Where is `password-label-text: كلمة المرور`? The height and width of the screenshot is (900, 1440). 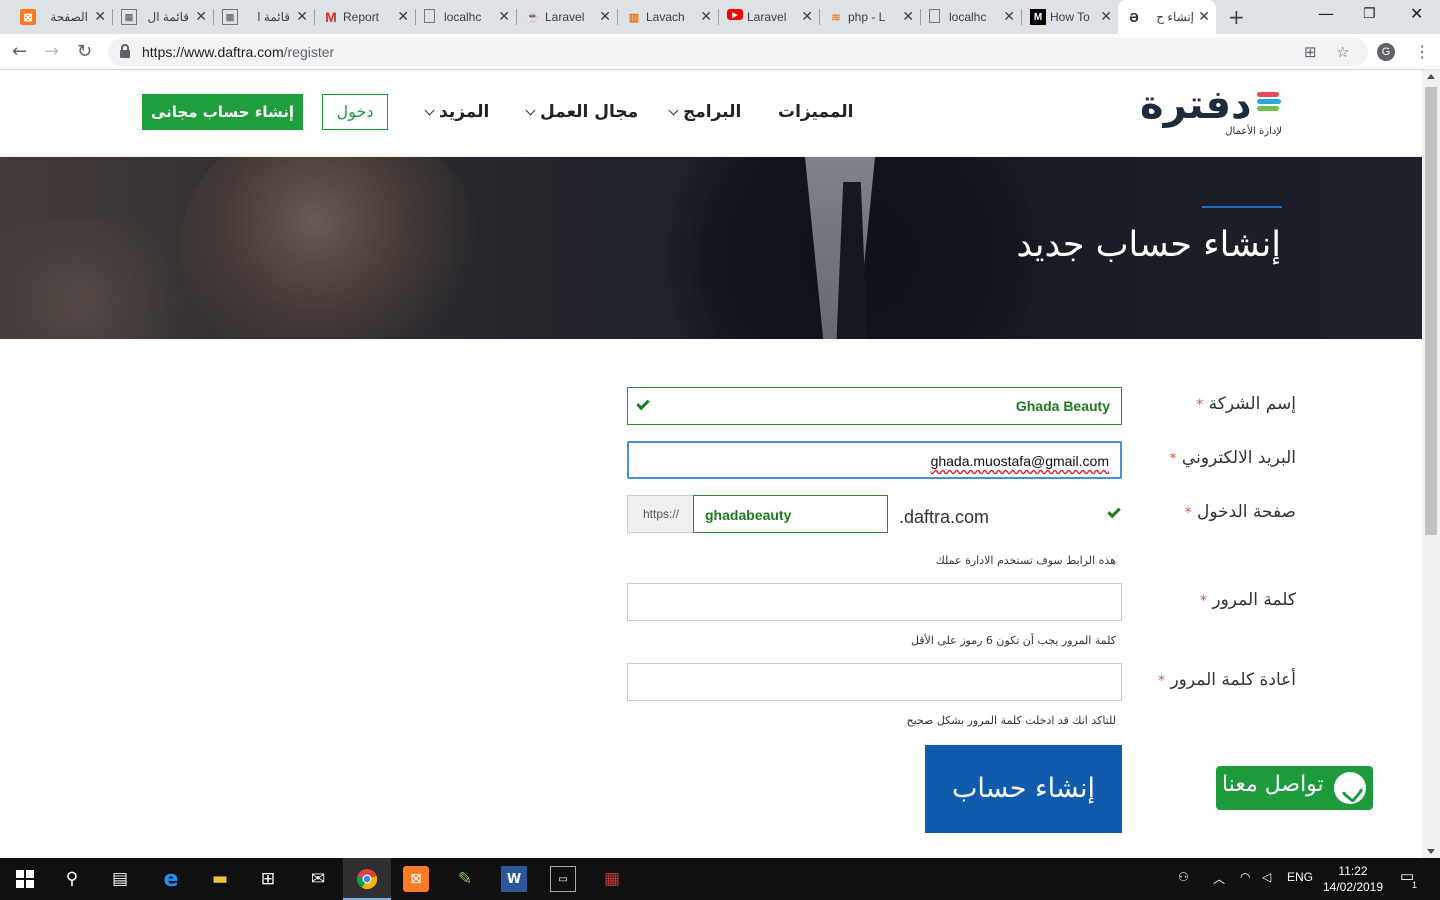 password-label-text: كلمة المرور is located at coordinates (1254, 600).